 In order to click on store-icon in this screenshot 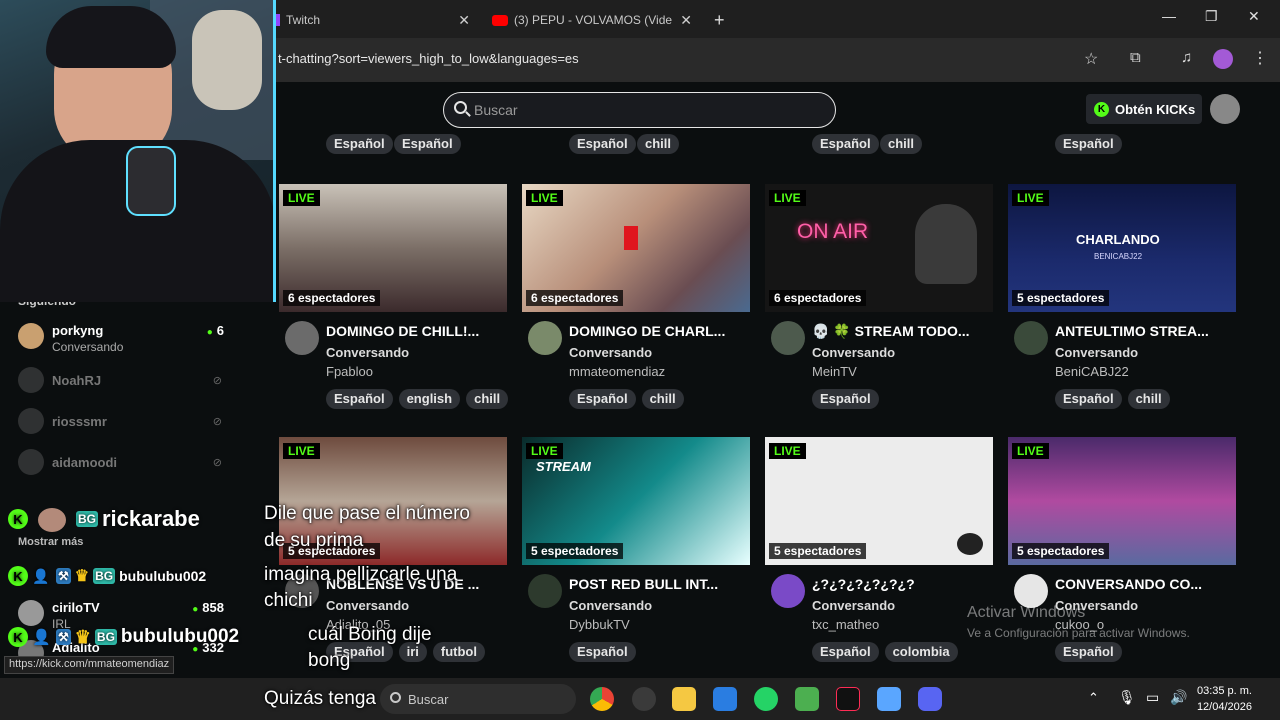, I will do `click(725, 699)`.